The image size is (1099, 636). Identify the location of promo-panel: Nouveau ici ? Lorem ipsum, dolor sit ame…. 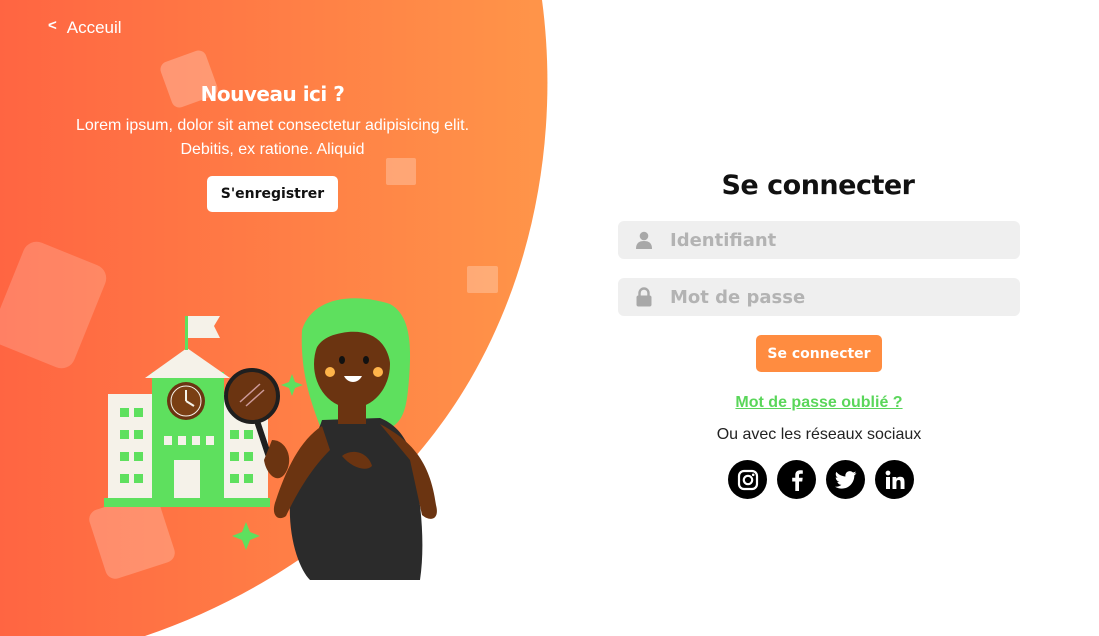
(272, 147).